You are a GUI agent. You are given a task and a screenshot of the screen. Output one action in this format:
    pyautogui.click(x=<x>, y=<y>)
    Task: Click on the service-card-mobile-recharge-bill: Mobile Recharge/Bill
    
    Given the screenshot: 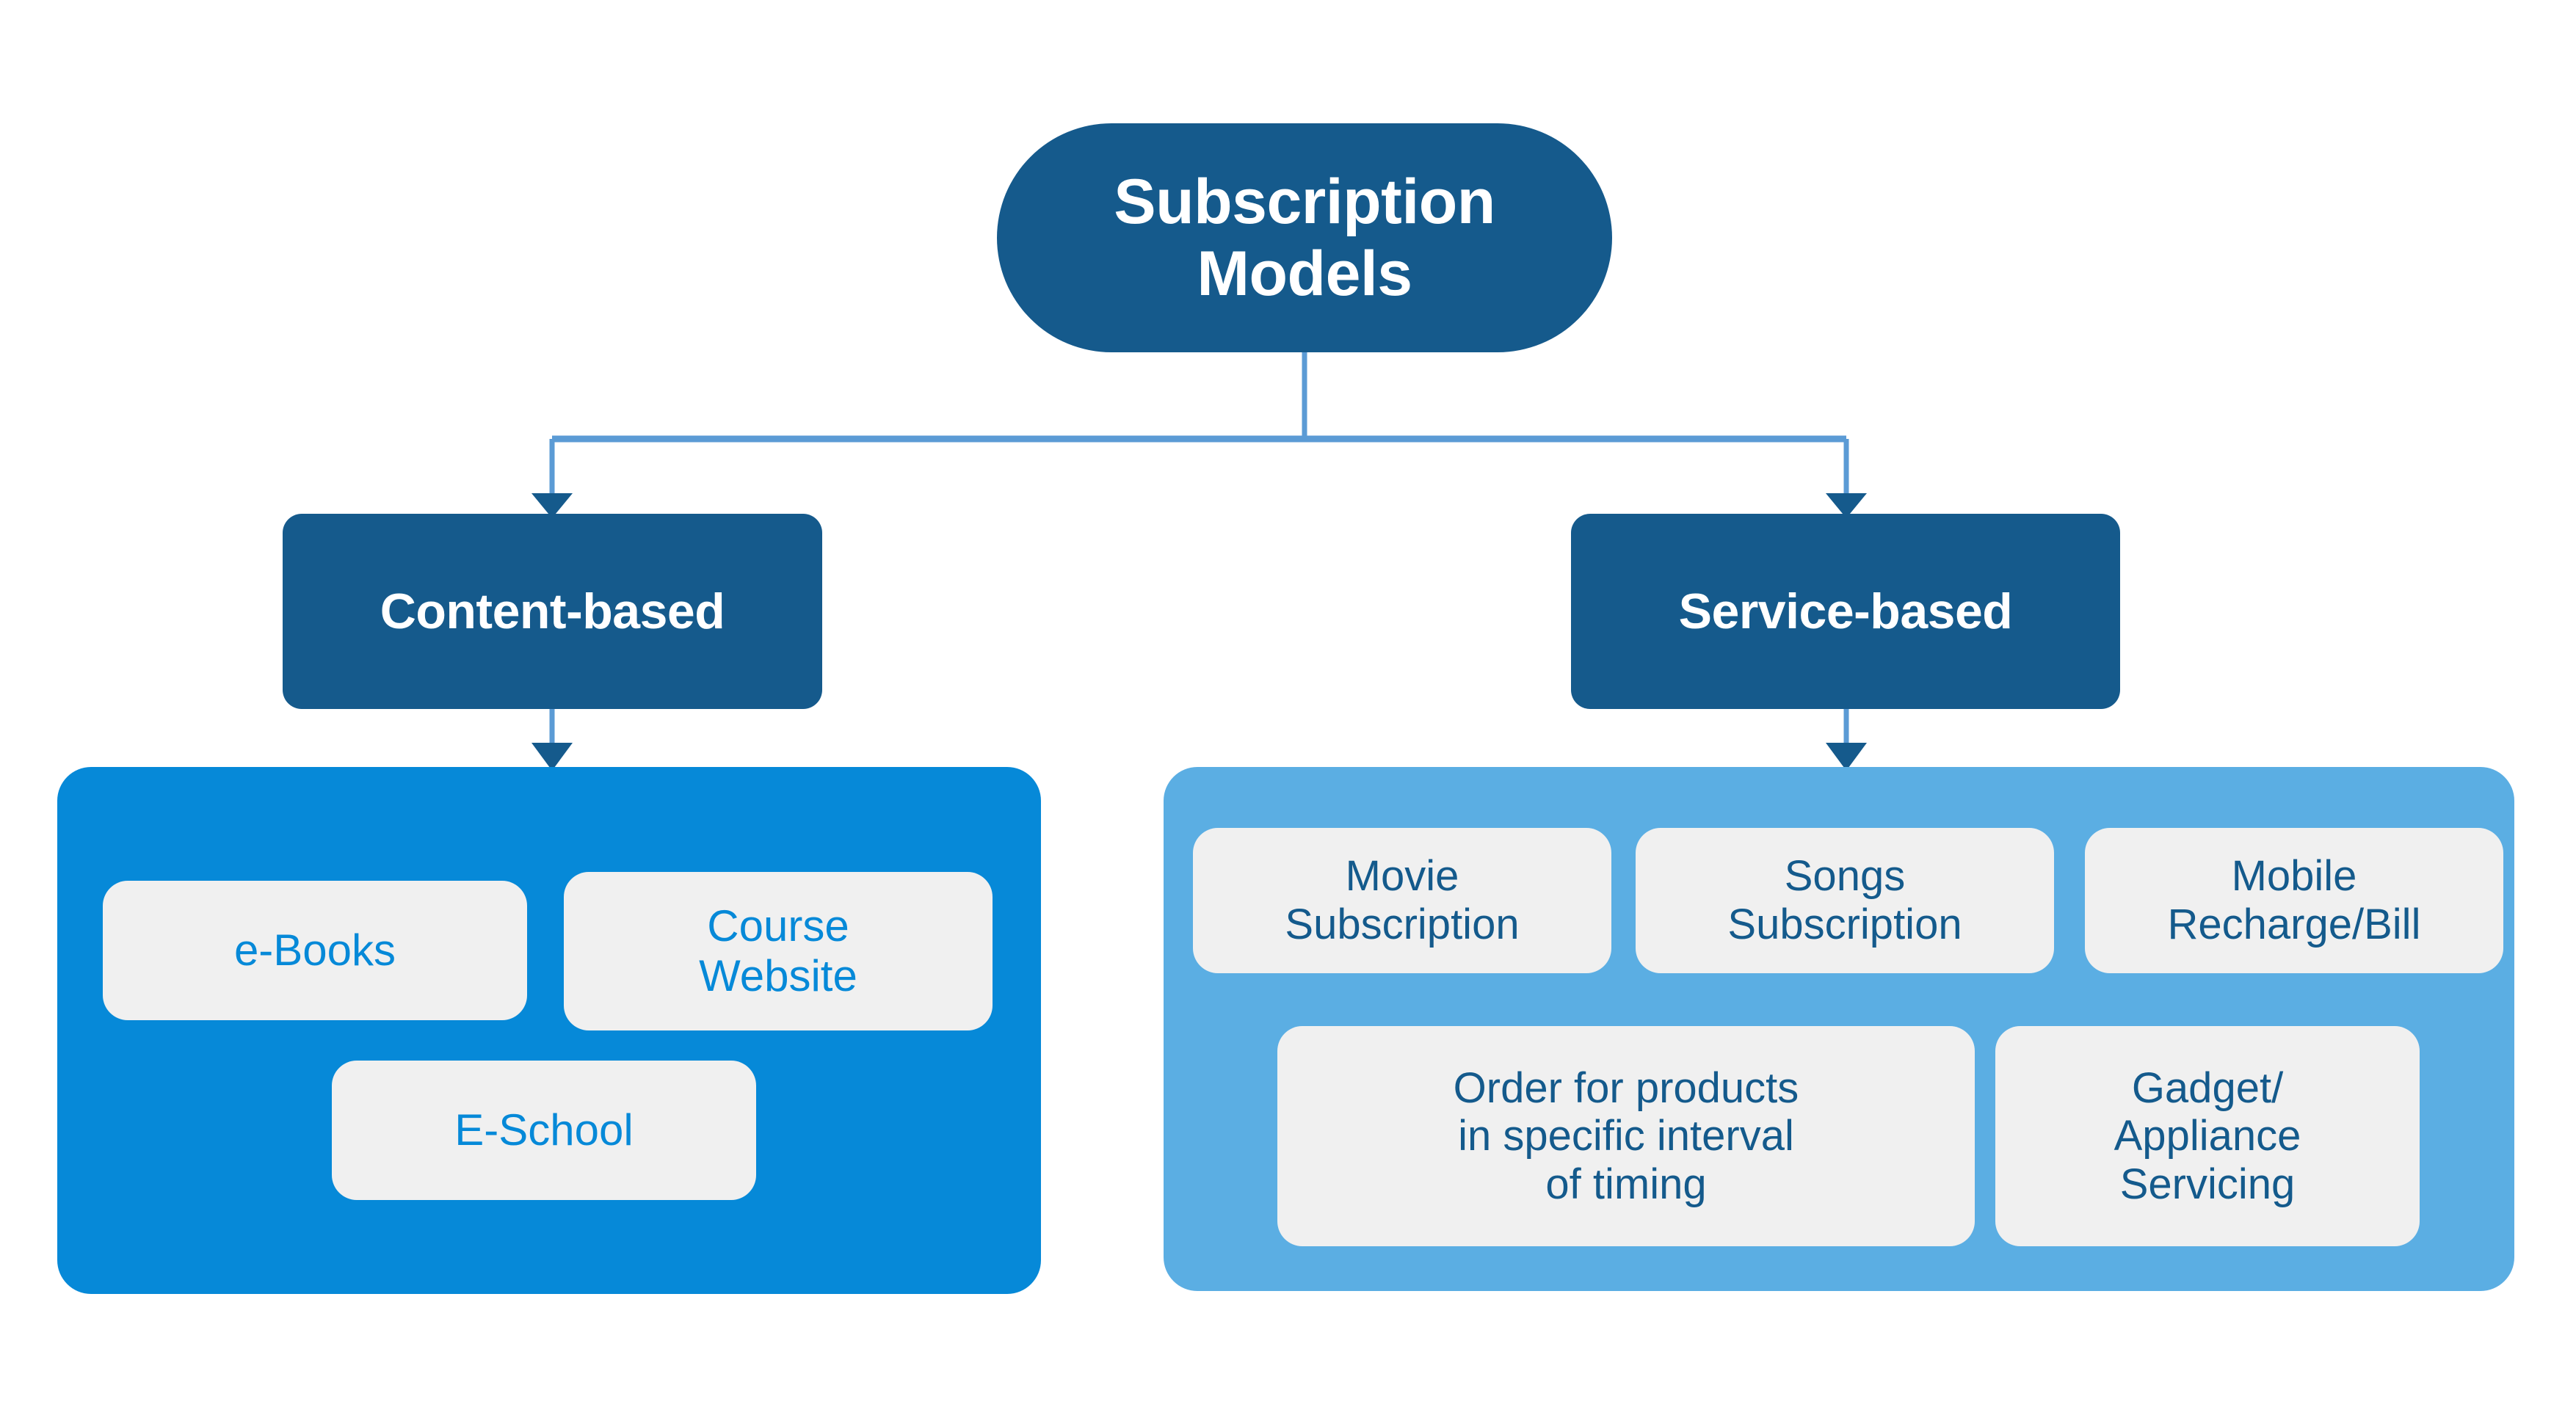 What is the action you would take?
    pyautogui.click(x=2294, y=901)
    